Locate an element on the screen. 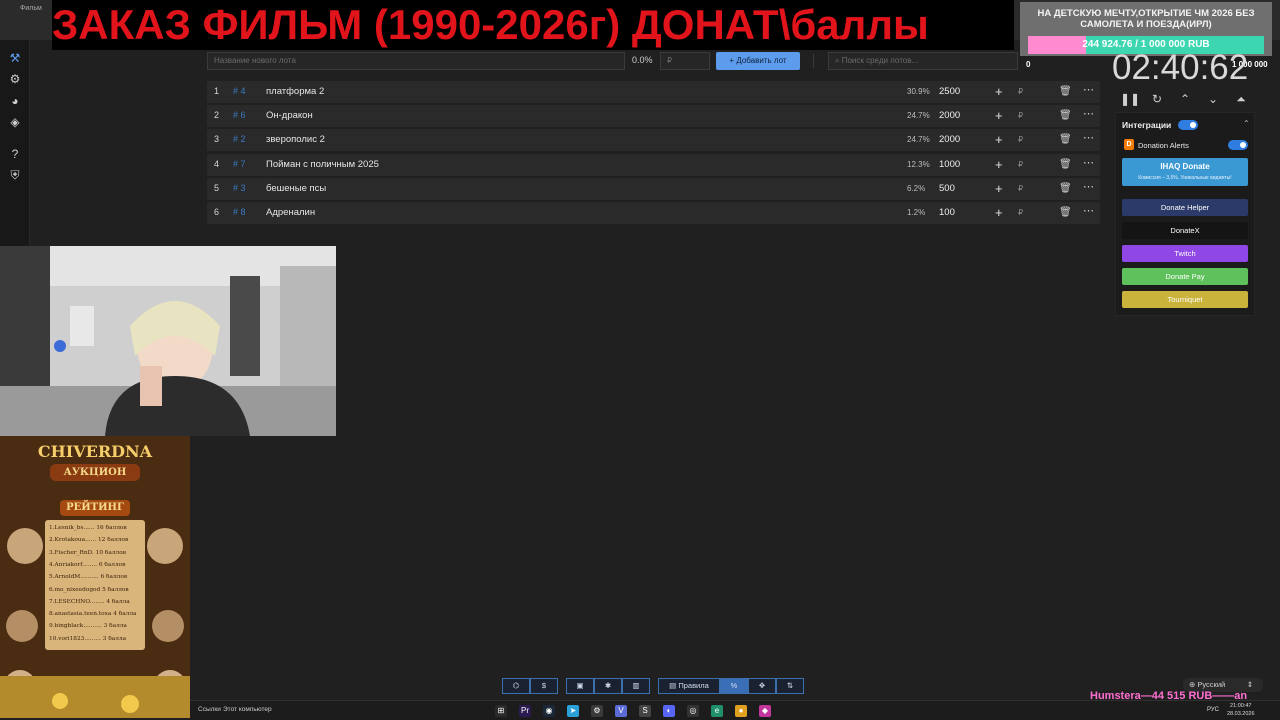 Image resolution: width=1280 pixels, height=720 pixels. layers-icon: ◈ is located at coordinates (15, 122).